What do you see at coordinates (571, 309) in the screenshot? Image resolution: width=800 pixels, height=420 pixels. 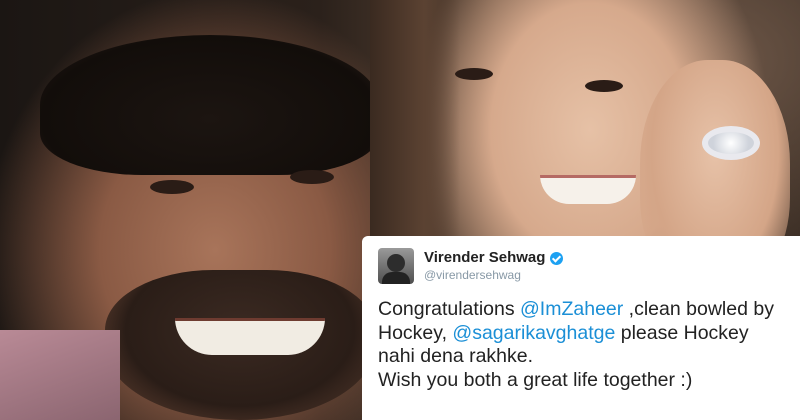 I see `mention-link: @ImZaheer` at bounding box center [571, 309].